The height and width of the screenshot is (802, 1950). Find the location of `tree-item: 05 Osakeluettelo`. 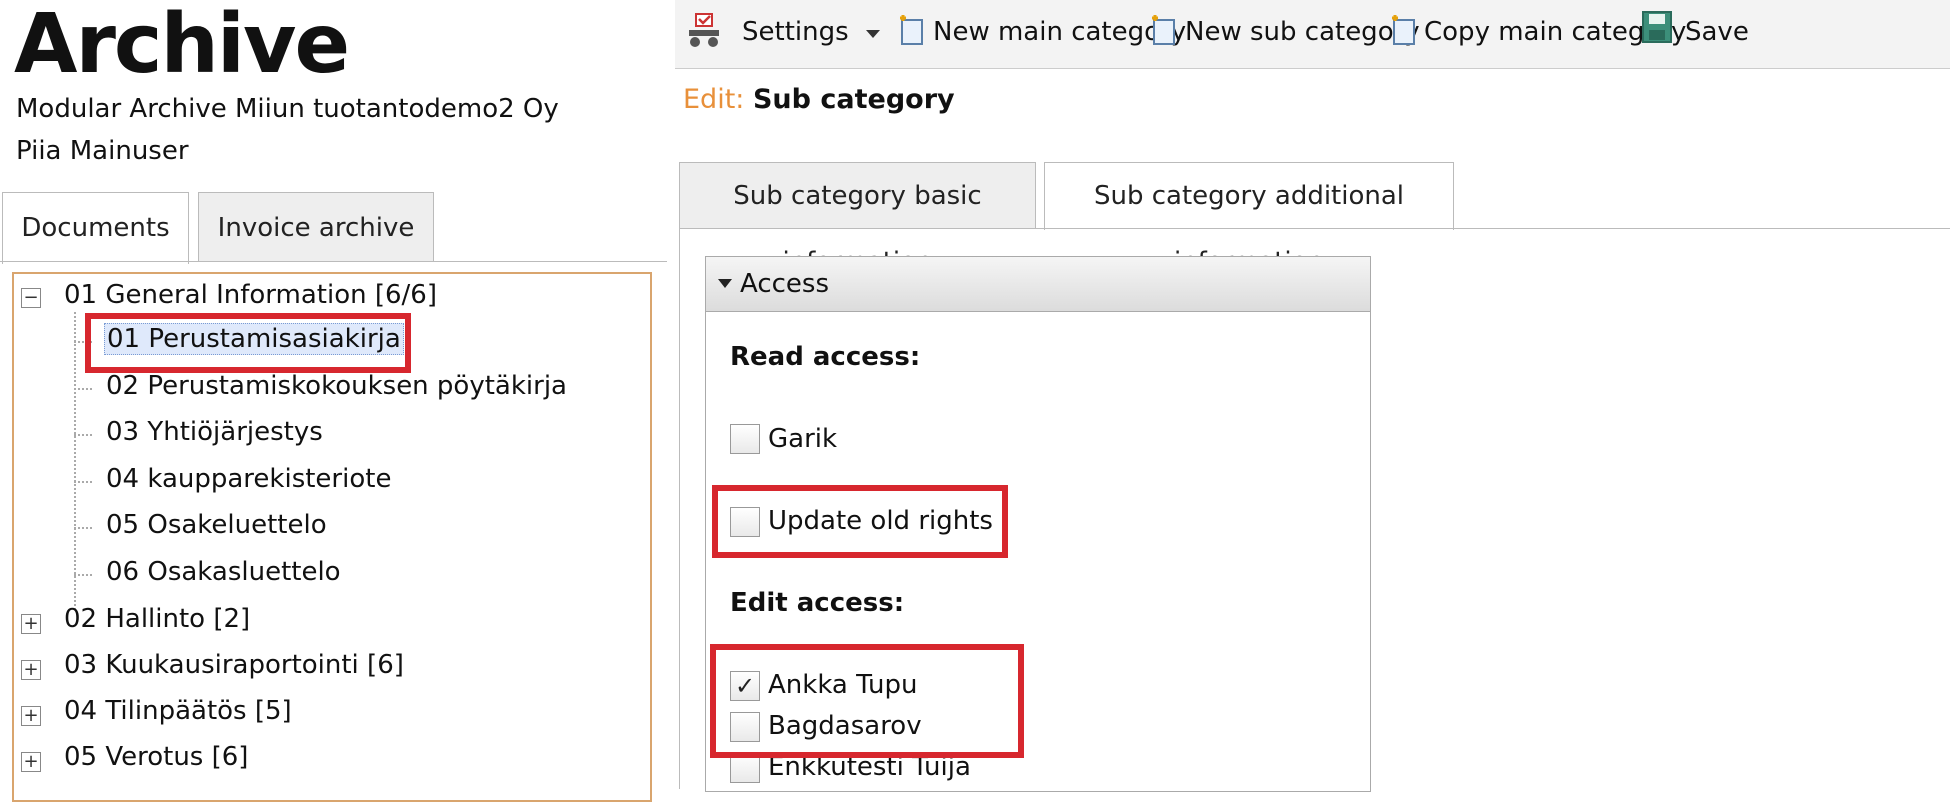

tree-item: 05 Osakeluettelo is located at coordinates (216, 525).